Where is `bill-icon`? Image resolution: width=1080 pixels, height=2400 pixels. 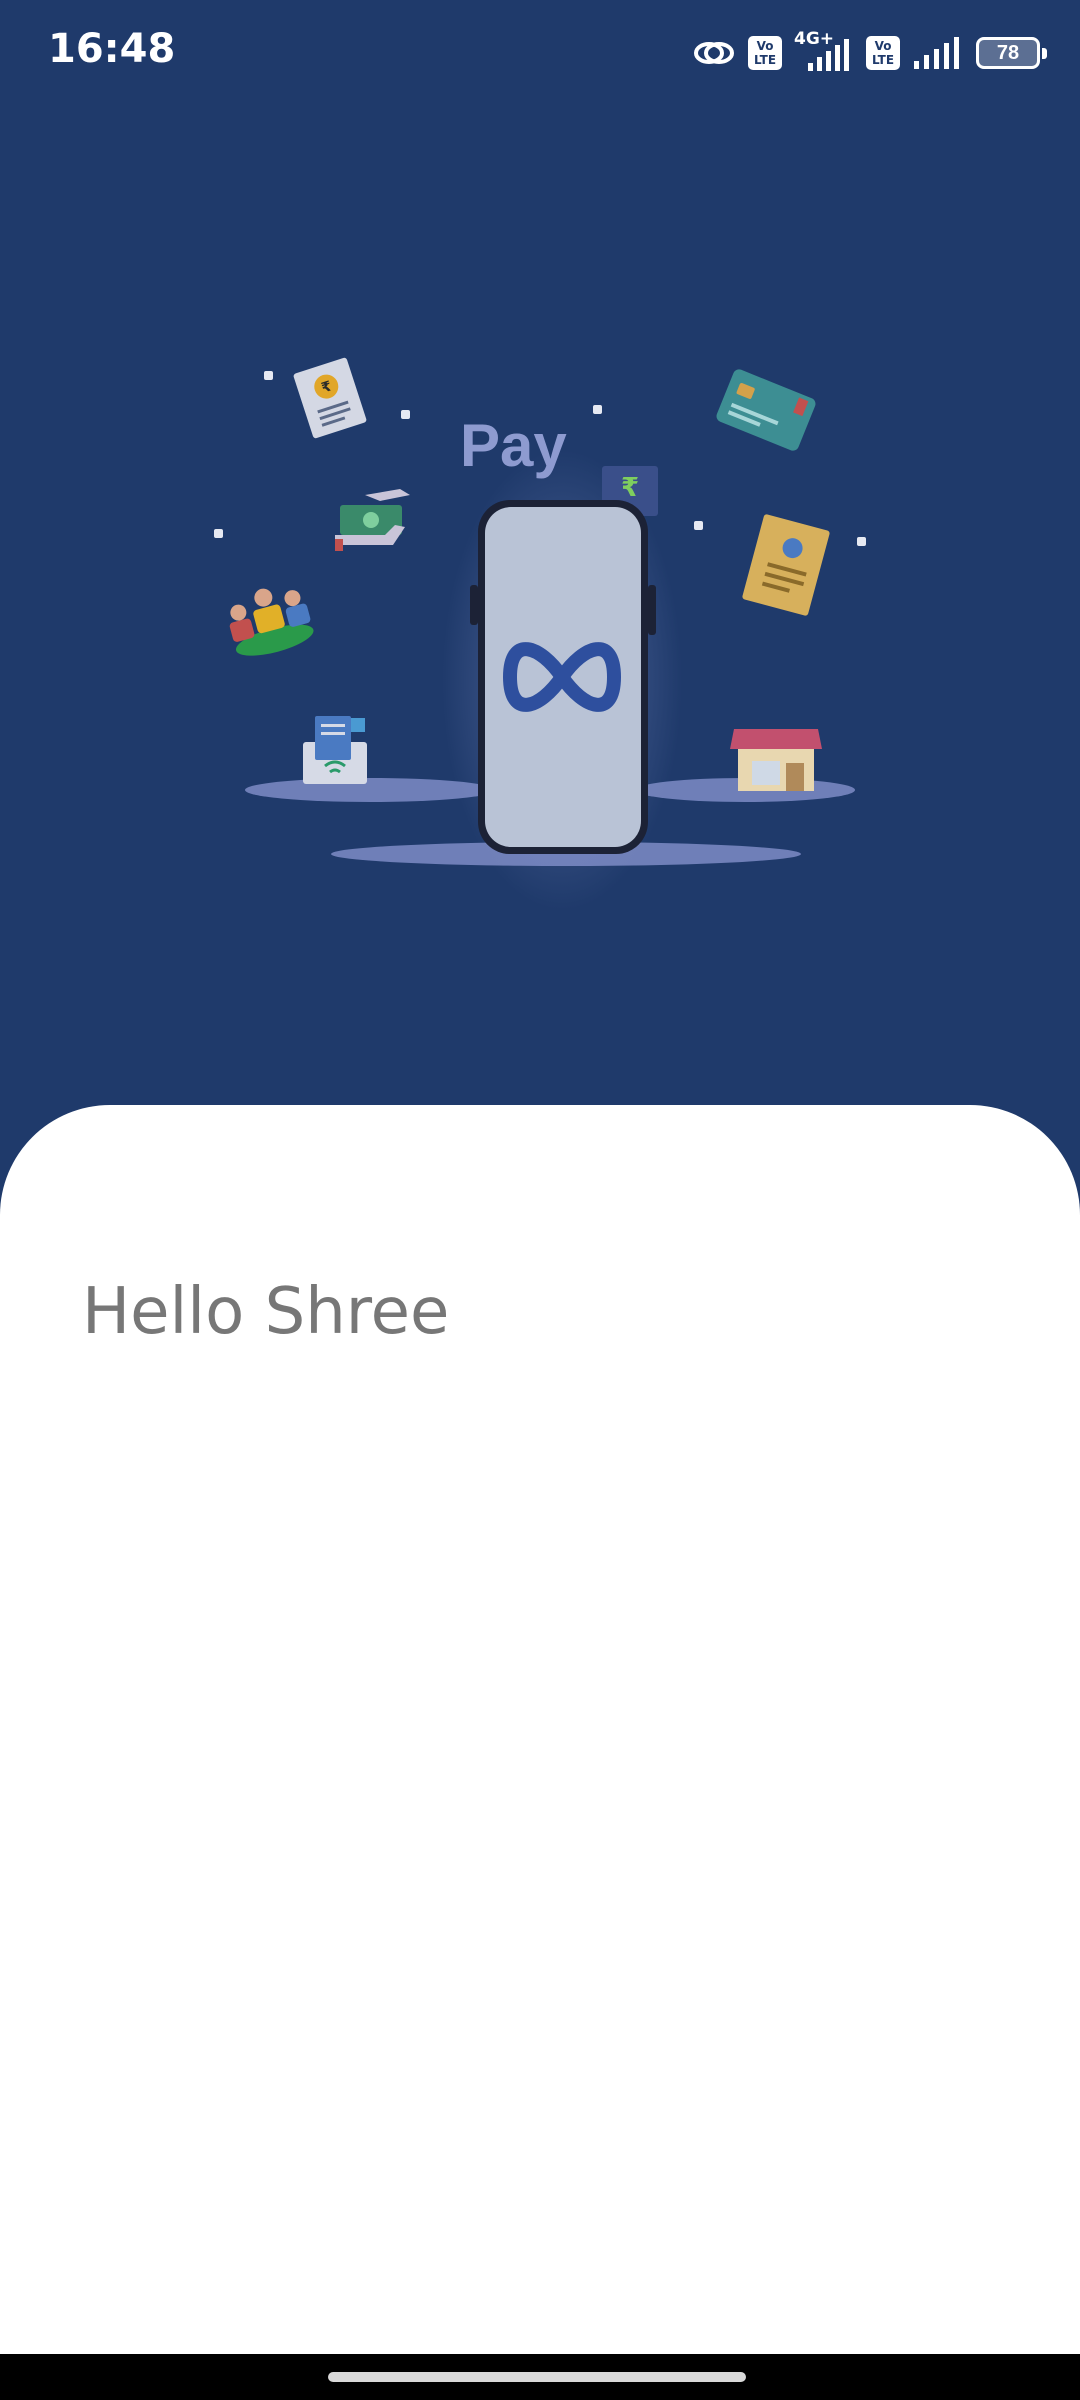
bill-icon is located at coordinates (786, 565).